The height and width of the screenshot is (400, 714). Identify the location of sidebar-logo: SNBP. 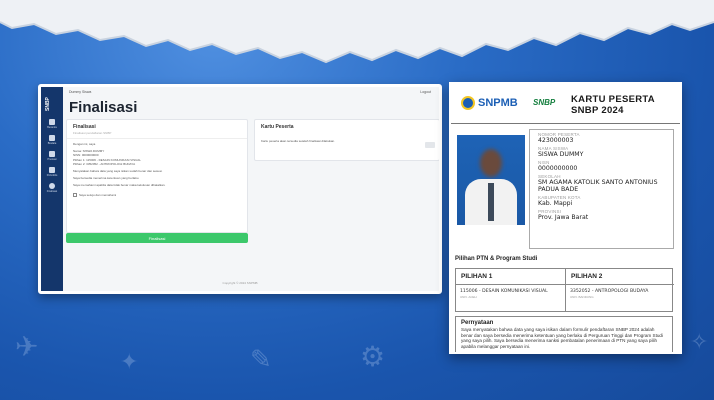
(48, 104).